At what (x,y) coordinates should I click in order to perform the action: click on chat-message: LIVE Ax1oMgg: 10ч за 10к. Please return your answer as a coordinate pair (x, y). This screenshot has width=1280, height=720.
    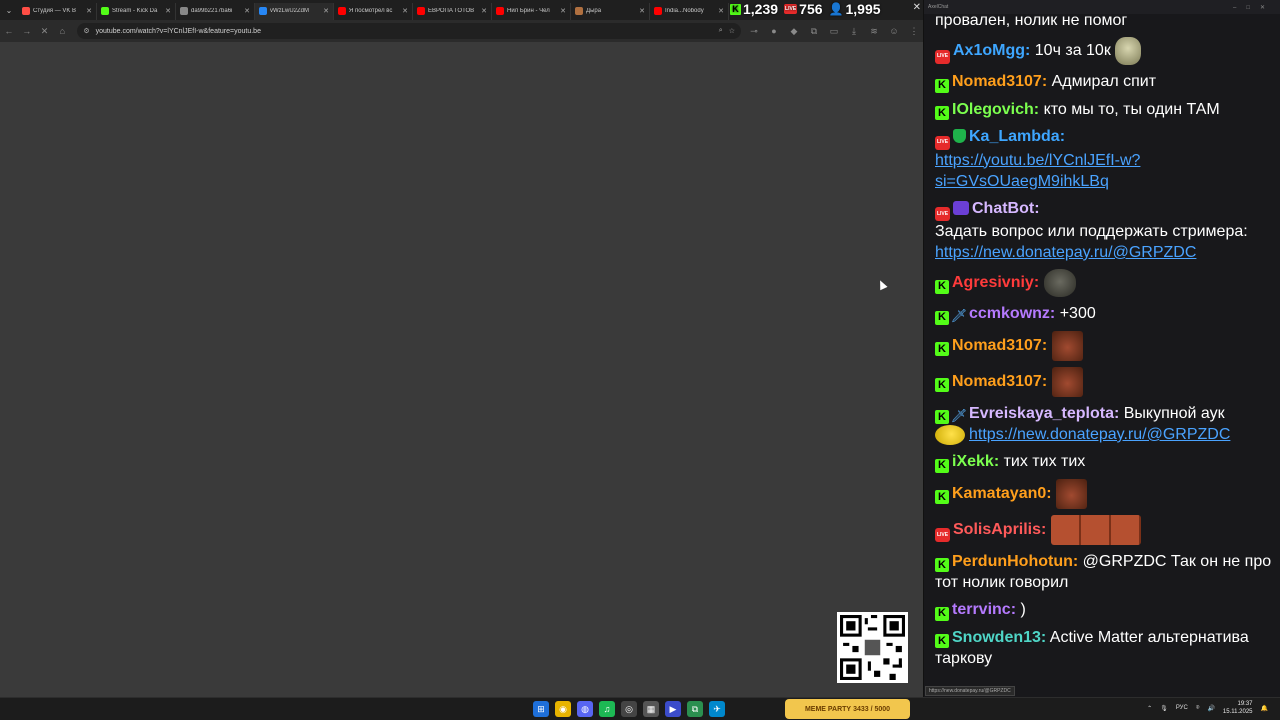
    Looking at the image, I should click on (1105, 51).